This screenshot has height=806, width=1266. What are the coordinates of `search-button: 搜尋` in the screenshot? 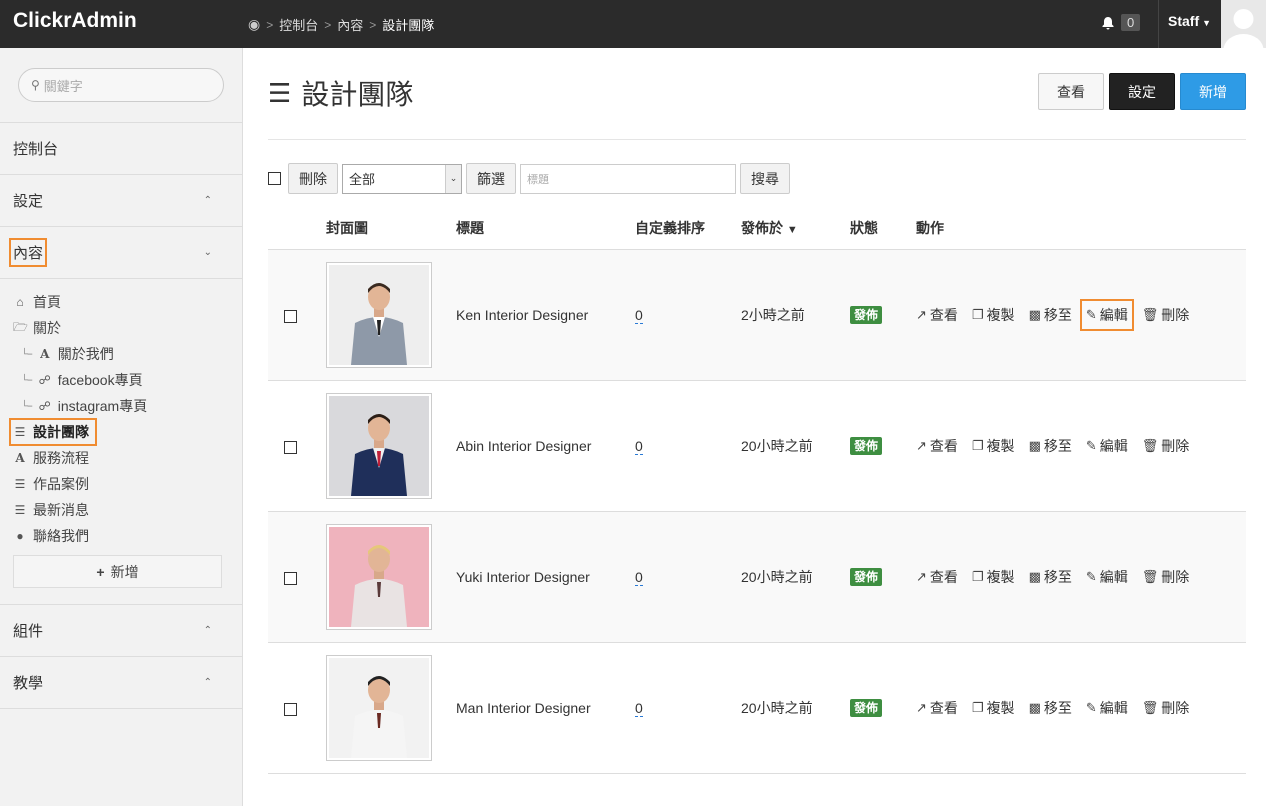 It's located at (765, 178).